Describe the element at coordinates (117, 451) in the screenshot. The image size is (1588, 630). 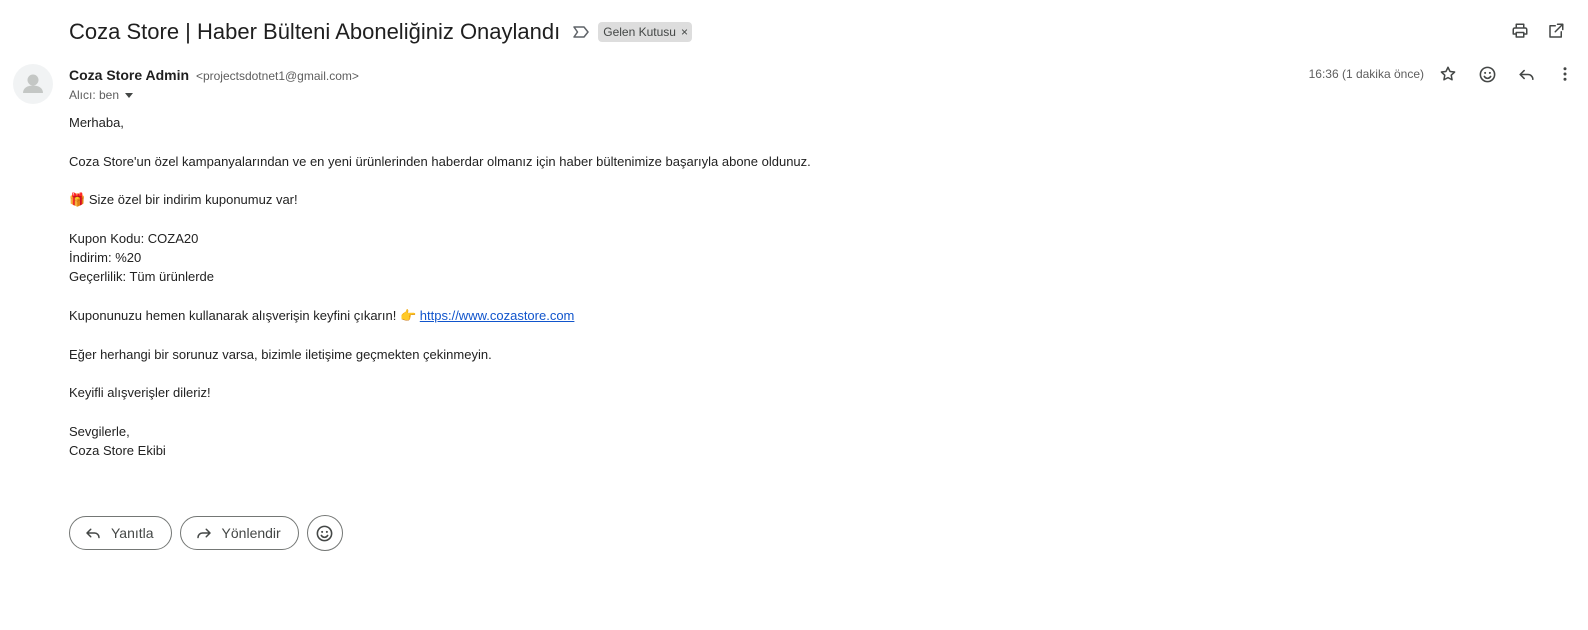
I see `body-signature: Coza Store Ekibi` at that location.